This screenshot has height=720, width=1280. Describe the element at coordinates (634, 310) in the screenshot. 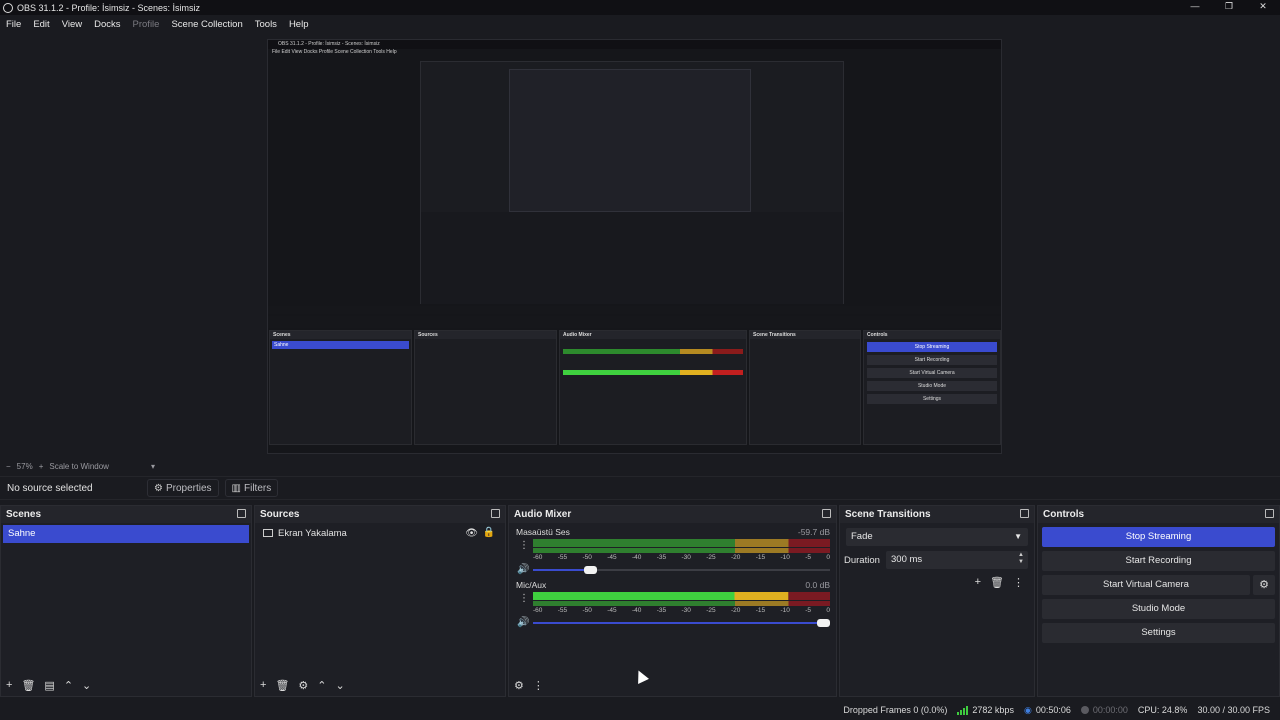

I see `nested-zoom-bar` at that location.